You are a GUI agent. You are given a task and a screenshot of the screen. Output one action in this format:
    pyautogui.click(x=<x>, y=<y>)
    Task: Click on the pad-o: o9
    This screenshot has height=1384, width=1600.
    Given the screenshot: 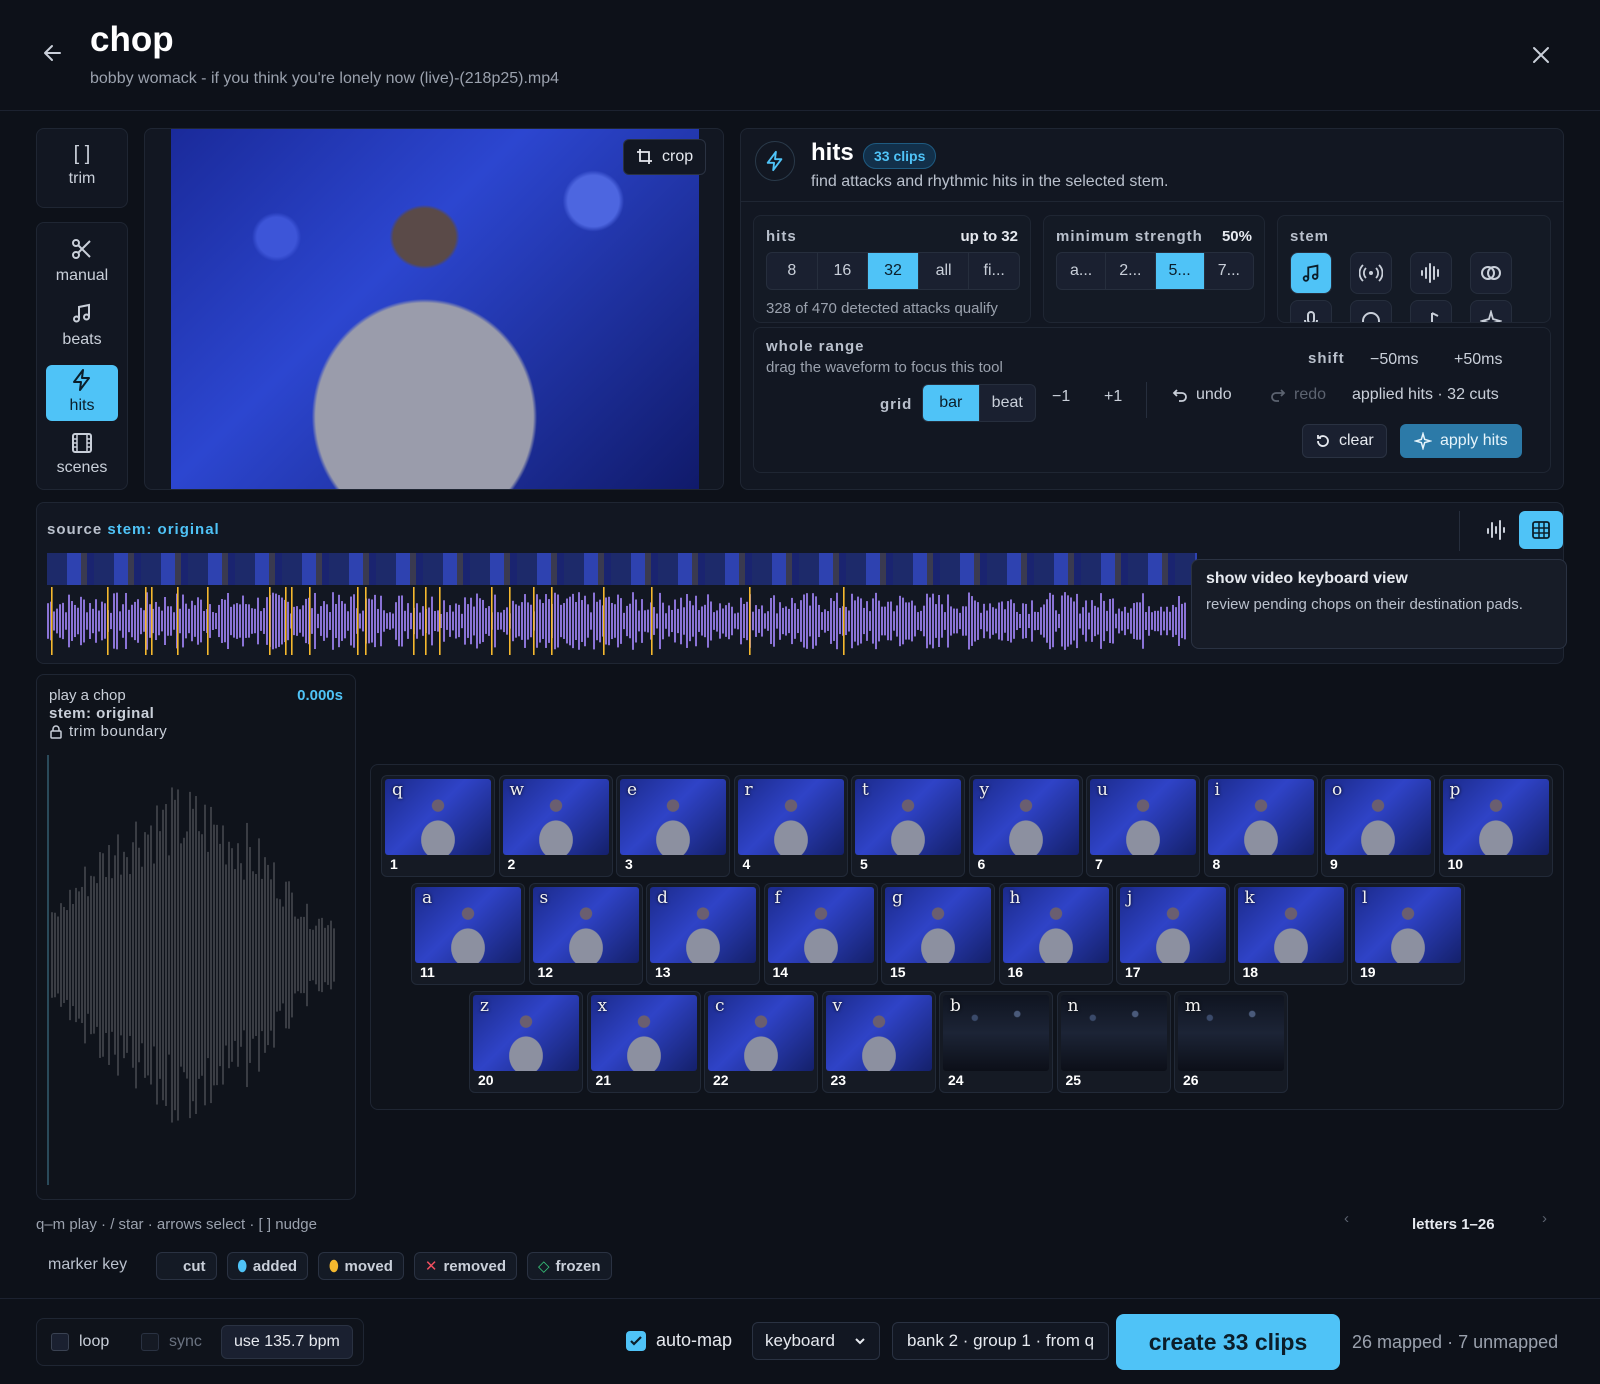 What is the action you would take?
    pyautogui.click(x=1378, y=826)
    